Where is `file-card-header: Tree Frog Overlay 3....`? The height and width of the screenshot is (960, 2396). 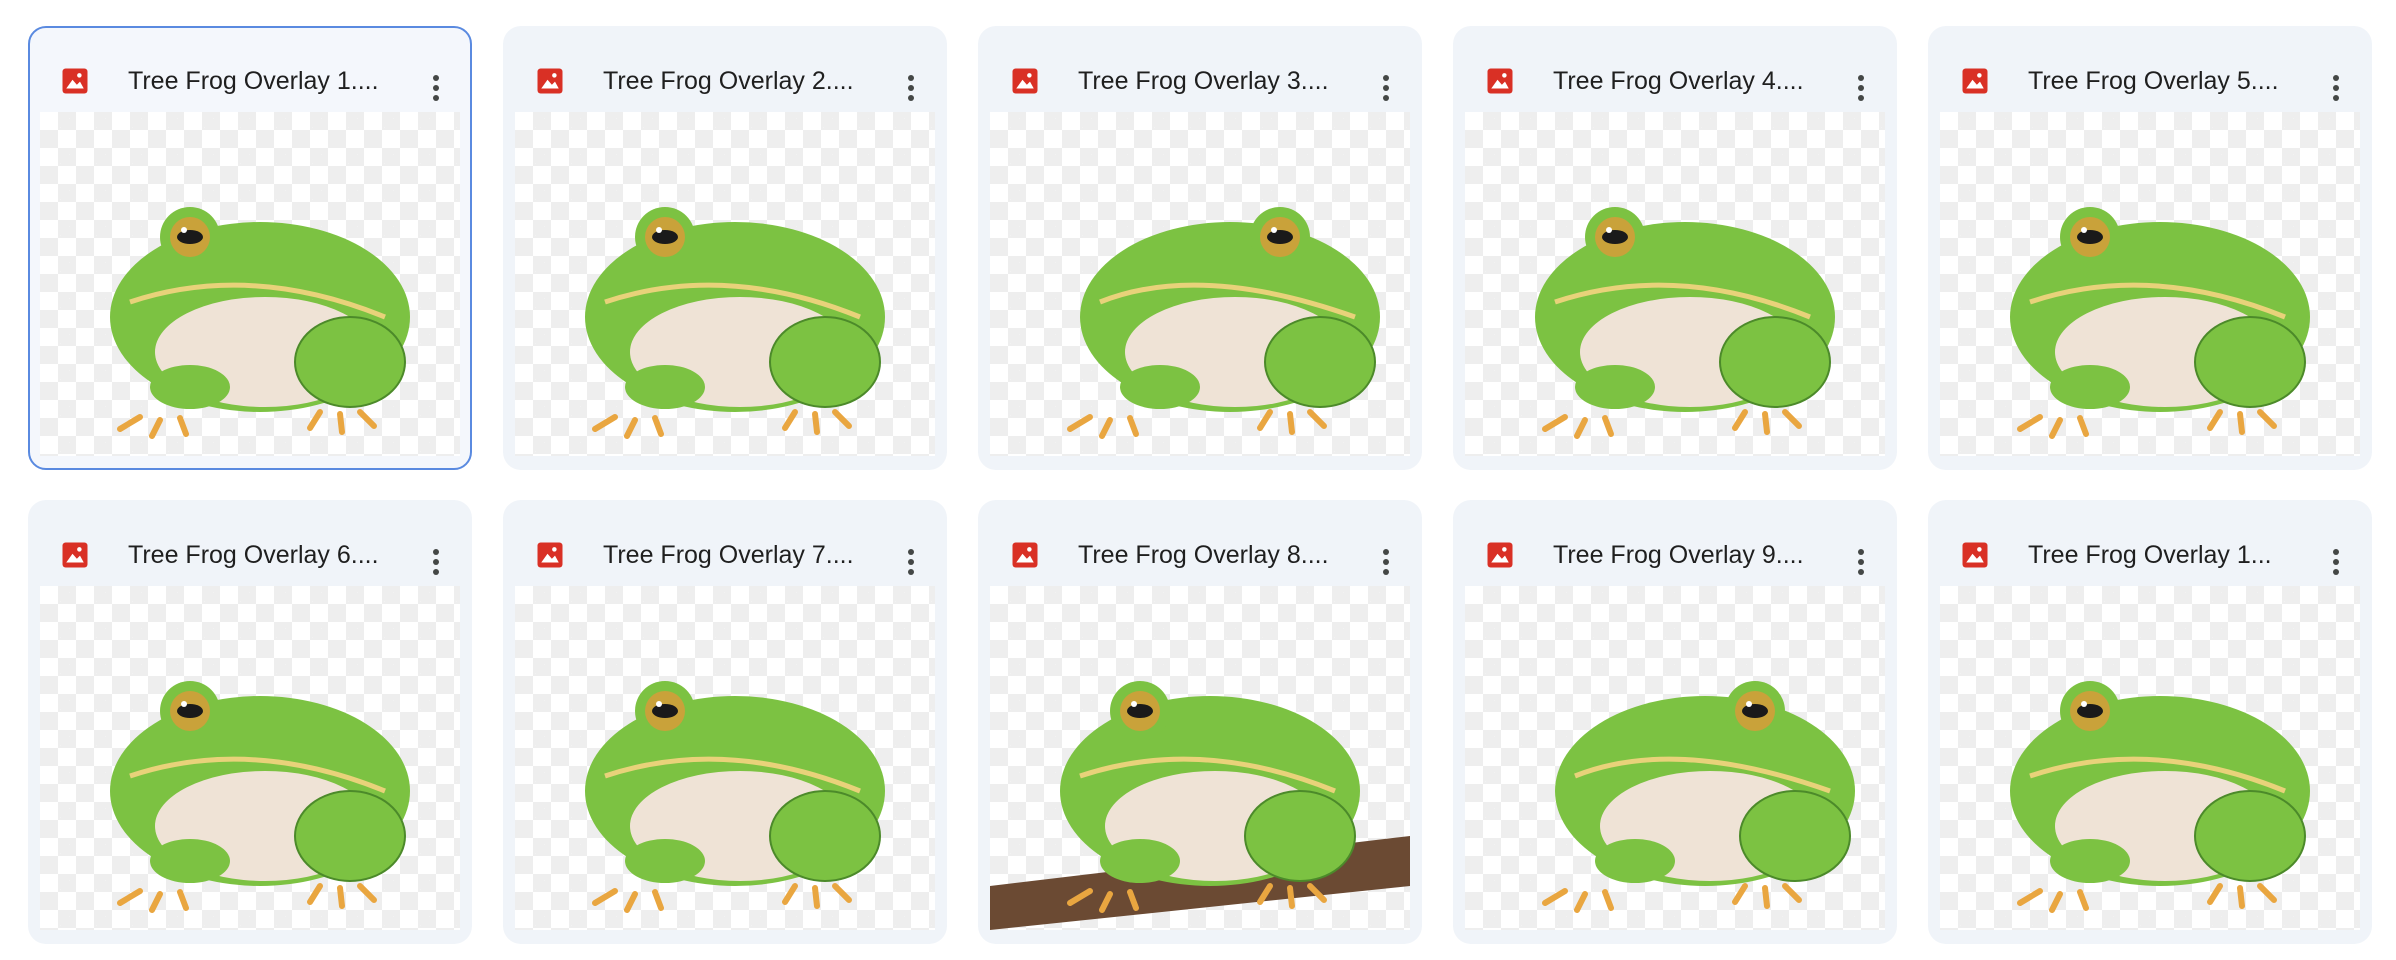 file-card-header: Tree Frog Overlay 3.... is located at coordinates (1200, 76).